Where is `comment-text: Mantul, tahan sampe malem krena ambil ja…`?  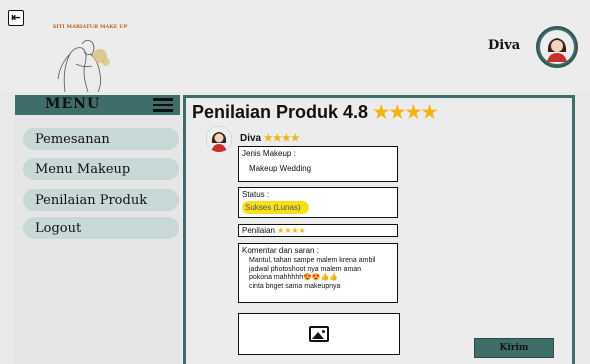 comment-text: Mantul, tahan sampe malem krena ambil ja… is located at coordinates (318, 273).